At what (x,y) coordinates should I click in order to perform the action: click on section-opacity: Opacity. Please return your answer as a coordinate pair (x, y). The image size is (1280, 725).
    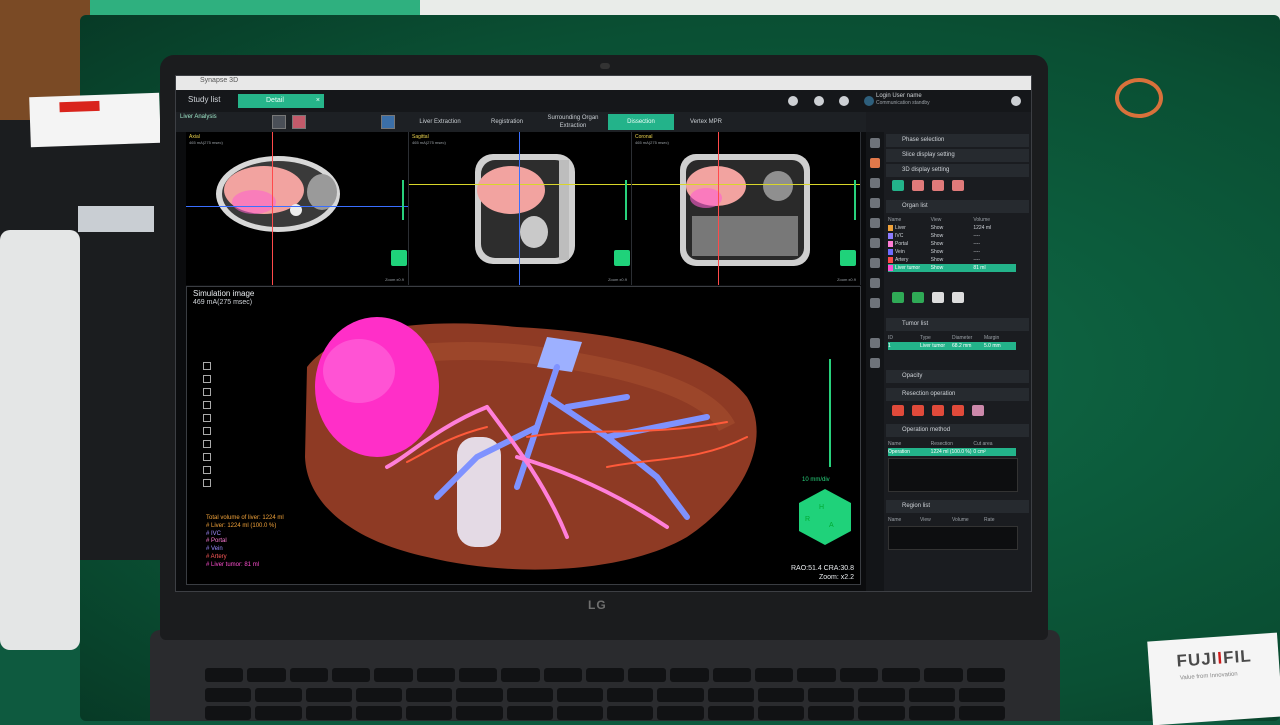
    Looking at the image, I should click on (957, 376).